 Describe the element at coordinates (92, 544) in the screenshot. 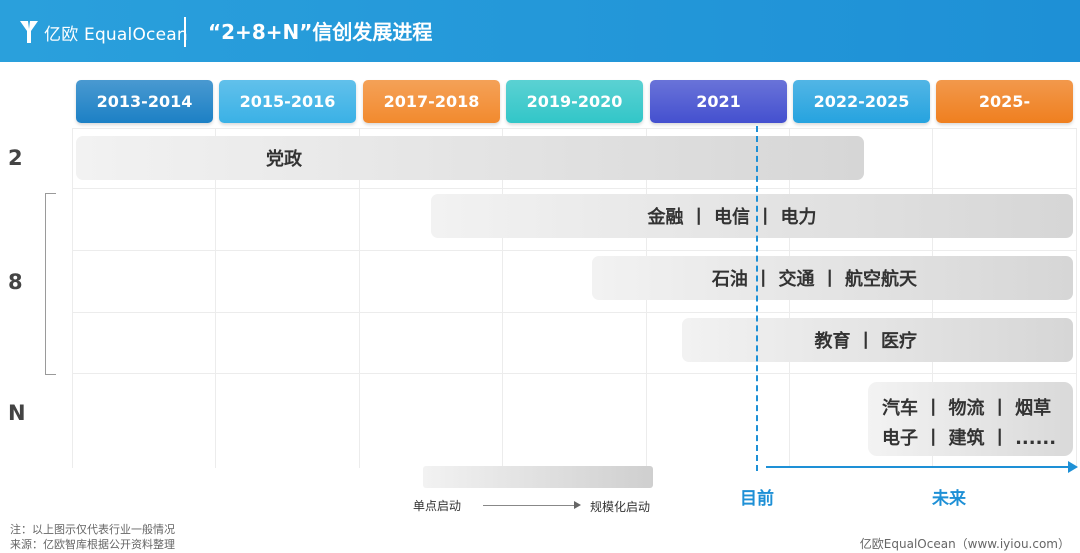

I see `source-note: 来源：亿欧智库根据公开资料整理` at that location.